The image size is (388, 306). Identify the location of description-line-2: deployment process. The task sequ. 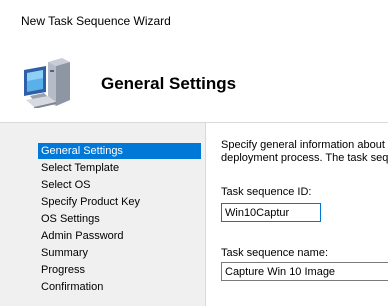
(304, 158).